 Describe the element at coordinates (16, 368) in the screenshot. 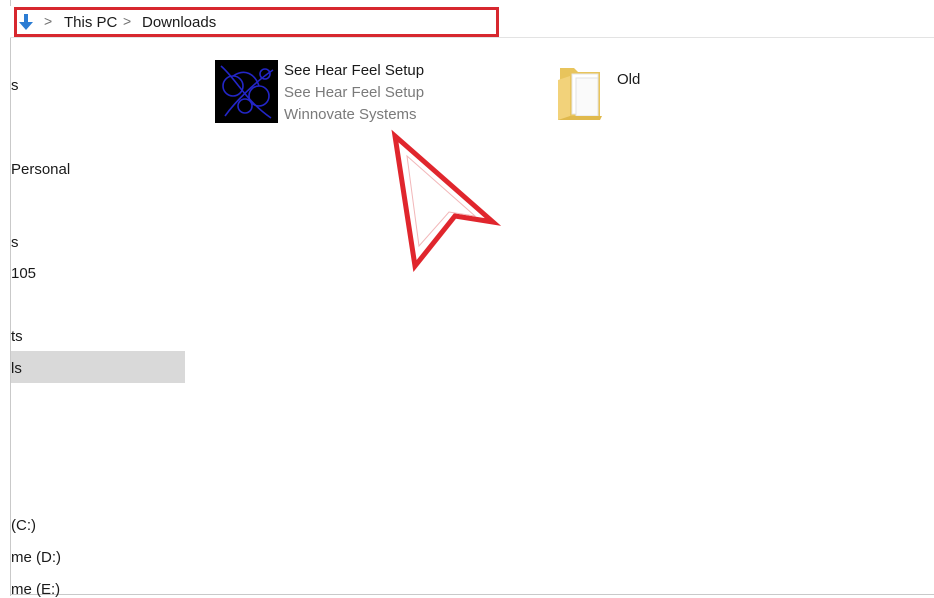

I see `sidebar-item-downloads: ls` at that location.